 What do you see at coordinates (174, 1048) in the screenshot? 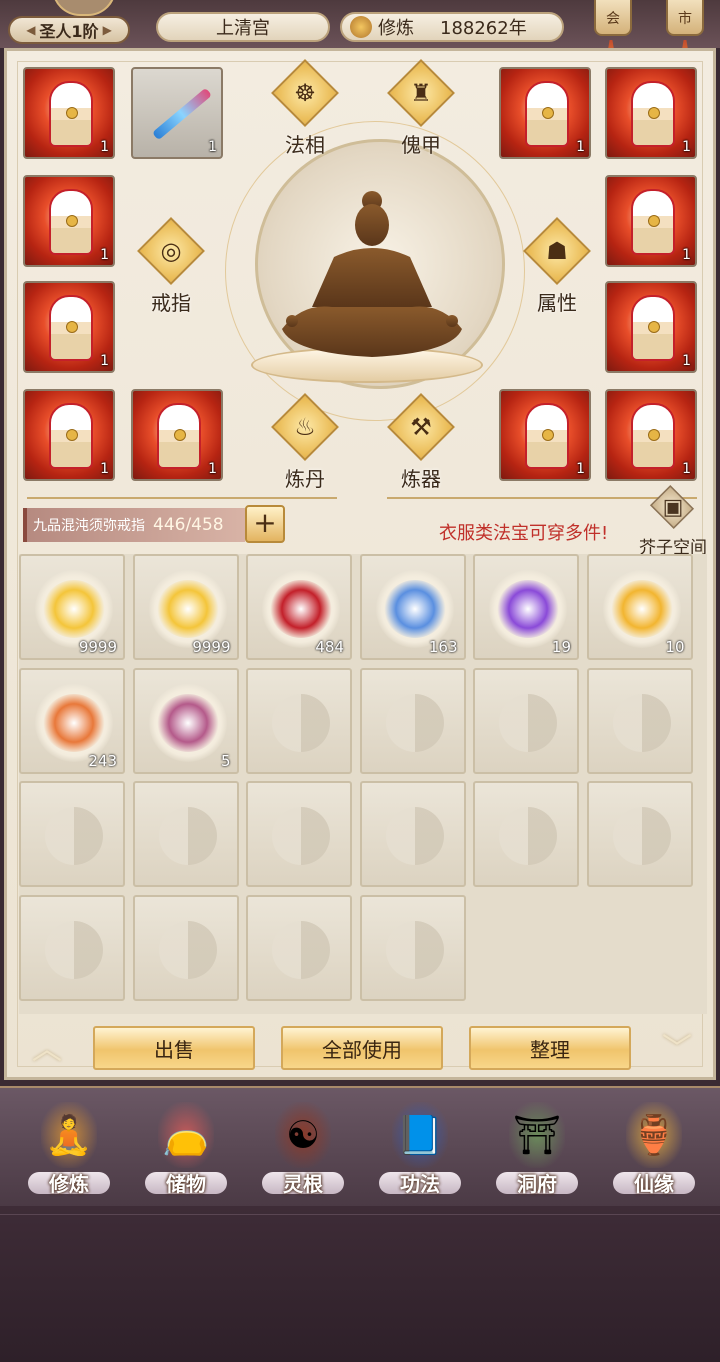
I see `sell-button: 出售` at bounding box center [174, 1048].